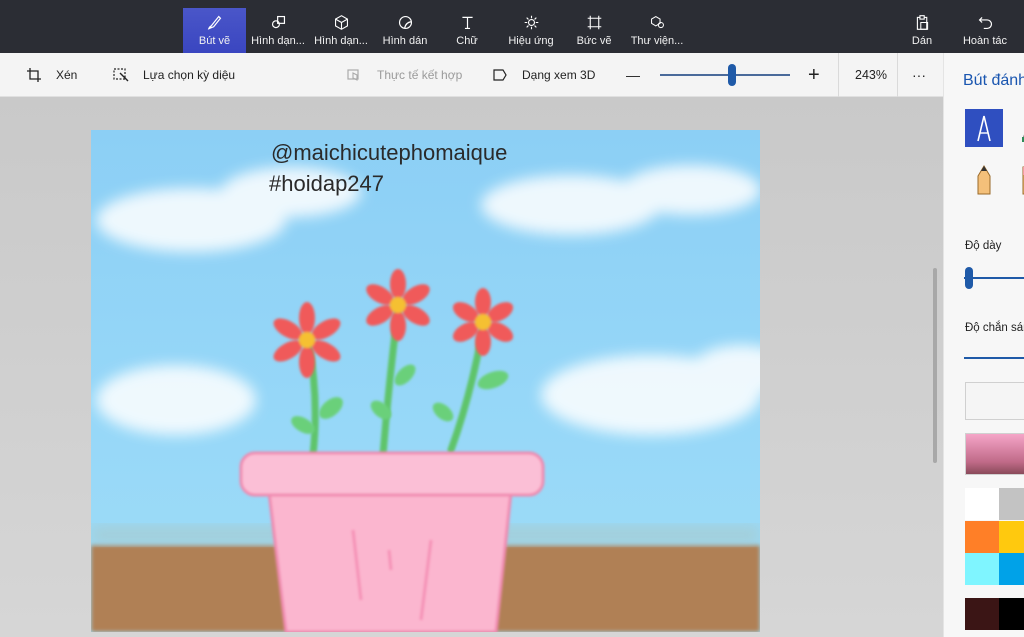  I want to click on marker-brush-button, so click(984, 128).